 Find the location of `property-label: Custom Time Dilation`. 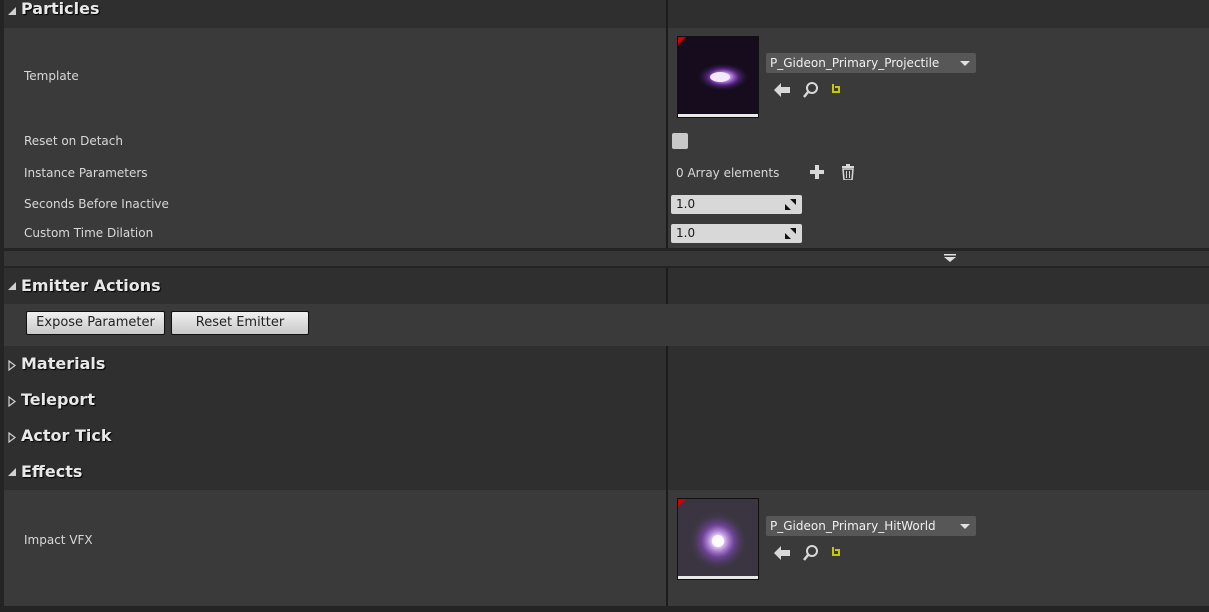

property-label: Custom Time Dilation is located at coordinates (89, 233).